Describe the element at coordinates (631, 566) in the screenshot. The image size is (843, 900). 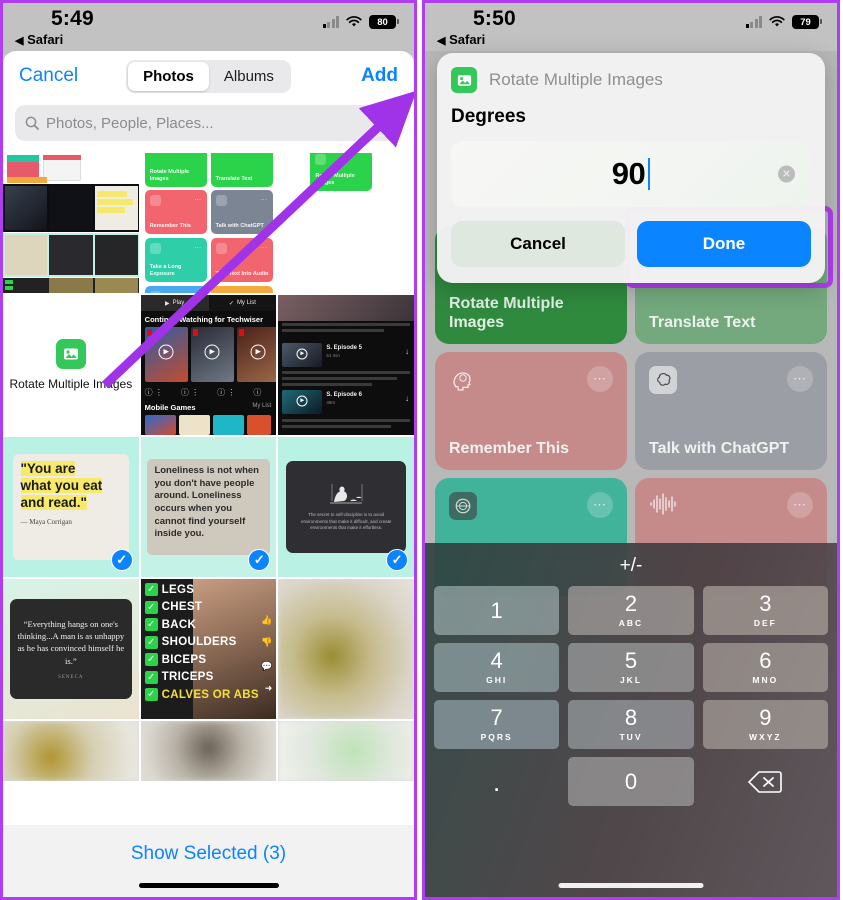
I see `plus-minus-button: +/-` at that location.